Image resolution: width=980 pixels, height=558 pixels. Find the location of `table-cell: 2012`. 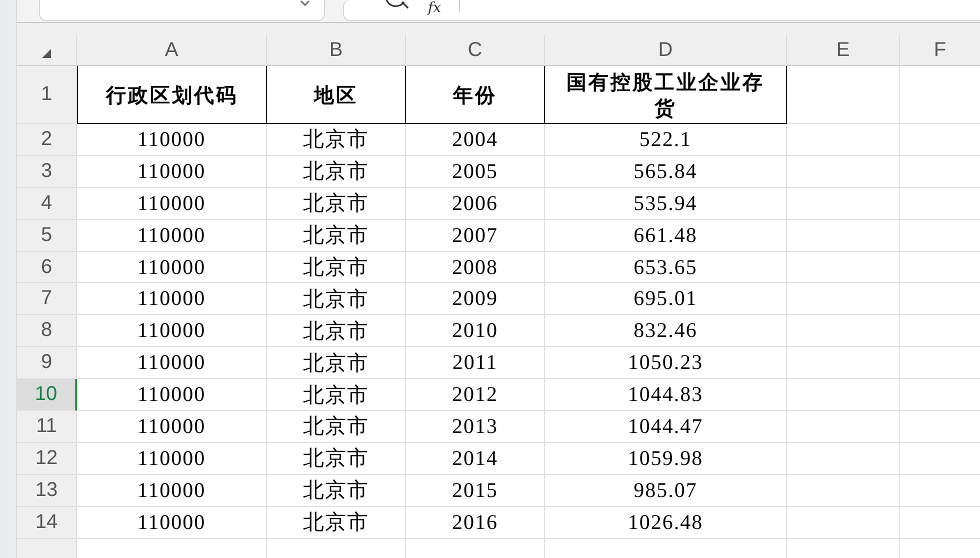

table-cell: 2012 is located at coordinates (475, 395).